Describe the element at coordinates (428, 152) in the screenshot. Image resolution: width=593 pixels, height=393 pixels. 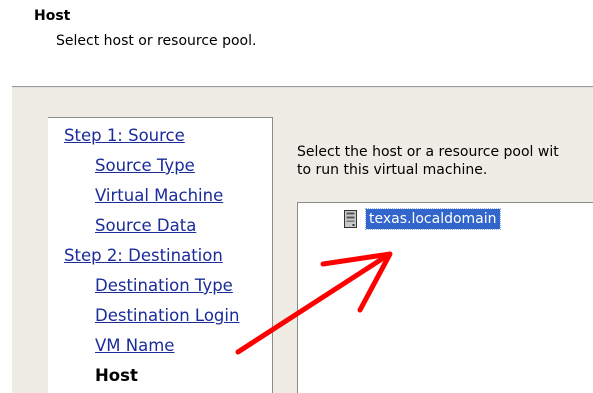
I see `instruction-line-1: Select the host or a resource pool wit` at that location.